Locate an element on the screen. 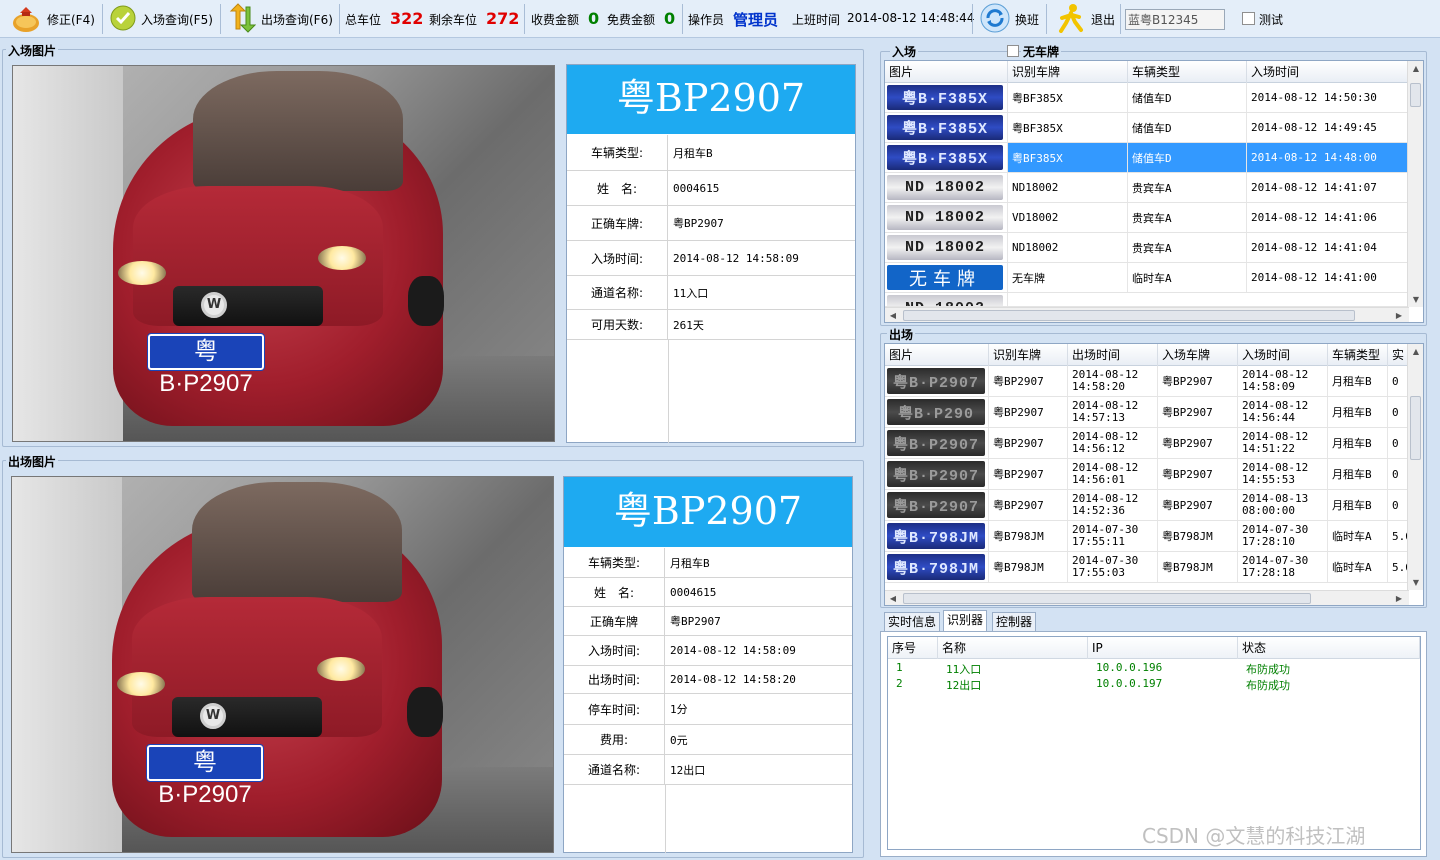 The image size is (1440, 860). test-checkbox is located at coordinates (1248, 18).